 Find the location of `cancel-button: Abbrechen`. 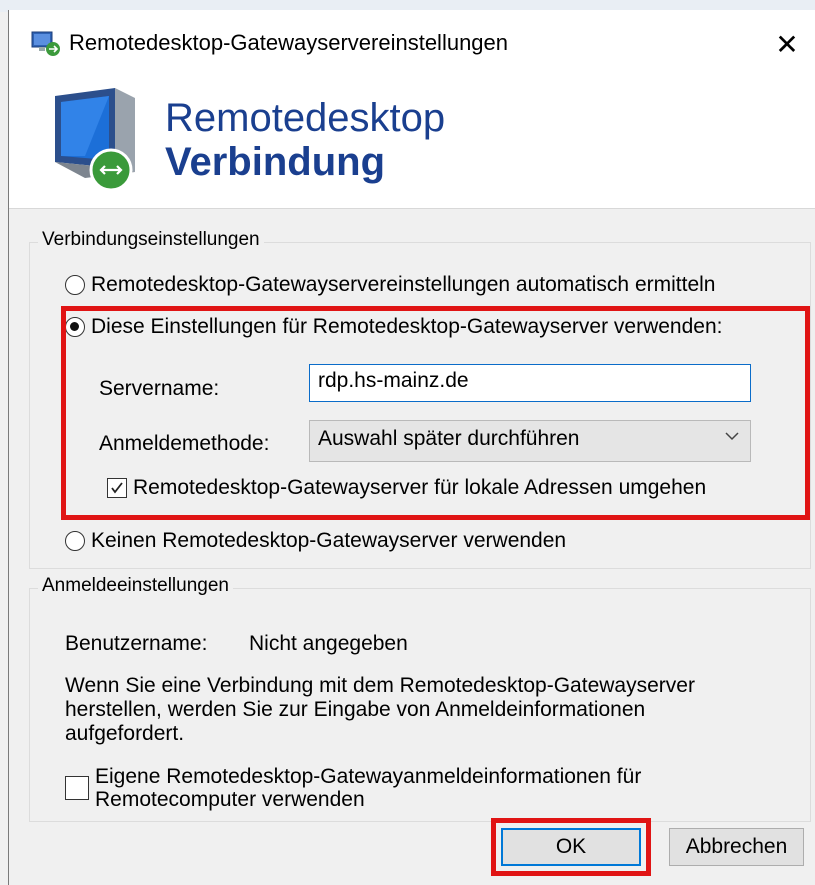

cancel-button: Abbrechen is located at coordinates (736, 847).